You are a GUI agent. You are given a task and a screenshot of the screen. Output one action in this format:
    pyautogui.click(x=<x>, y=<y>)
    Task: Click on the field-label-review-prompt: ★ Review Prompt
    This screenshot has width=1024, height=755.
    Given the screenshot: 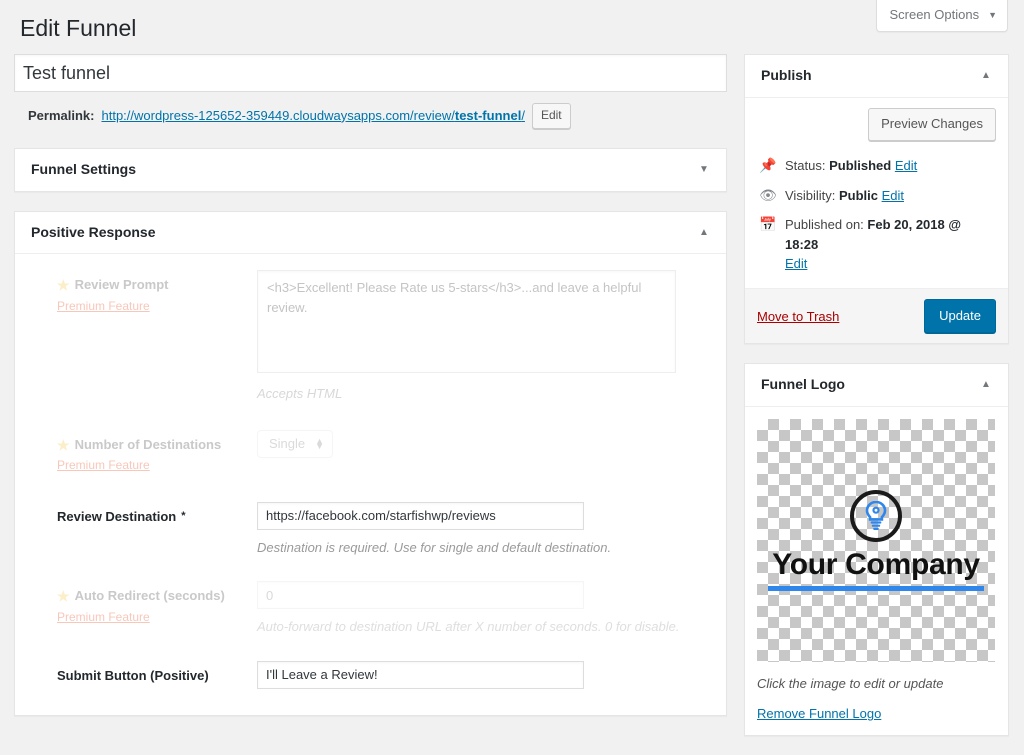 What is the action you would take?
    pyautogui.click(x=153, y=285)
    